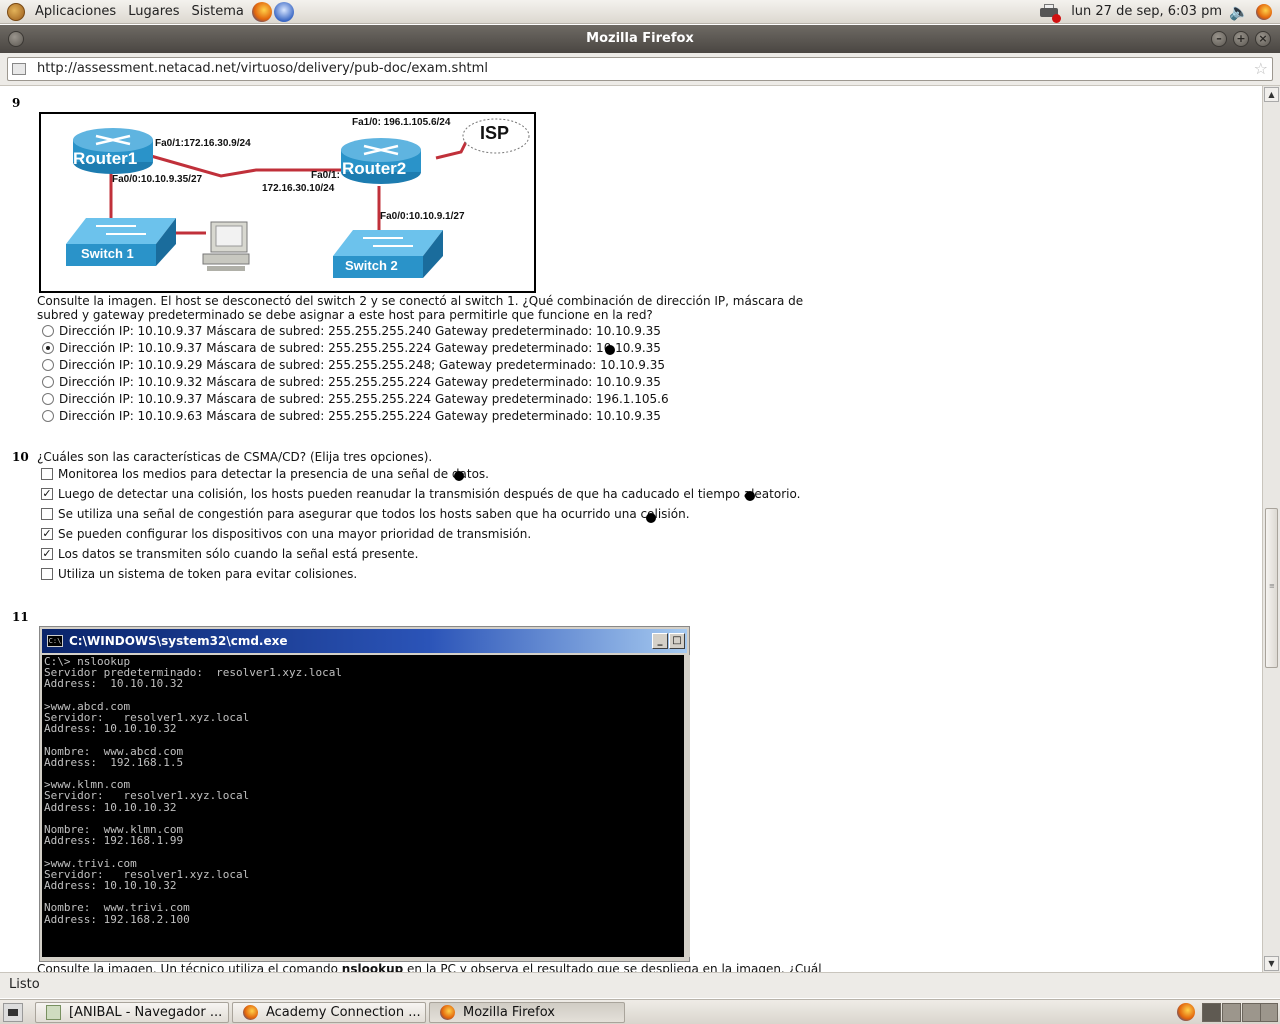 This screenshot has width=1280, height=1024. Describe the element at coordinates (283, 11) in the screenshot. I see `mail-launcher-icon` at that location.